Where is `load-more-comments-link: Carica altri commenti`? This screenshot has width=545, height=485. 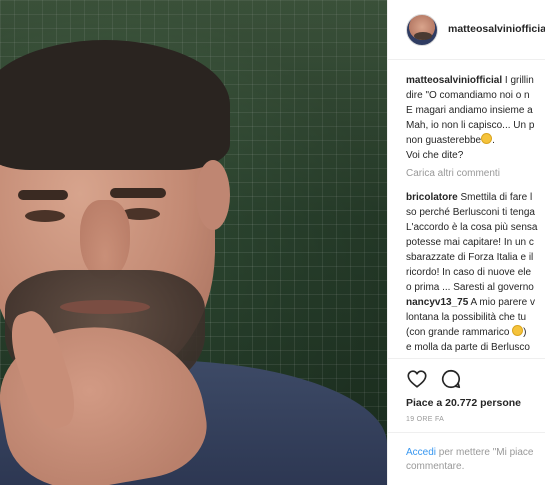
load-more-comments-link: Carica altri commenti is located at coordinates (453, 173).